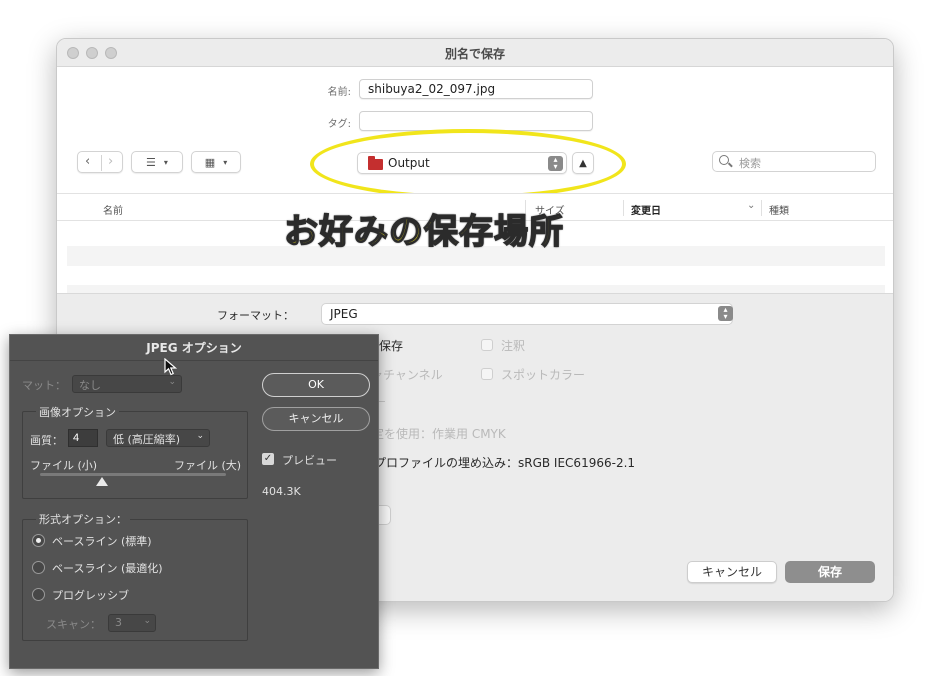  I want to click on baseline-optimized-label: ベースライン (最適化), so click(107, 568).